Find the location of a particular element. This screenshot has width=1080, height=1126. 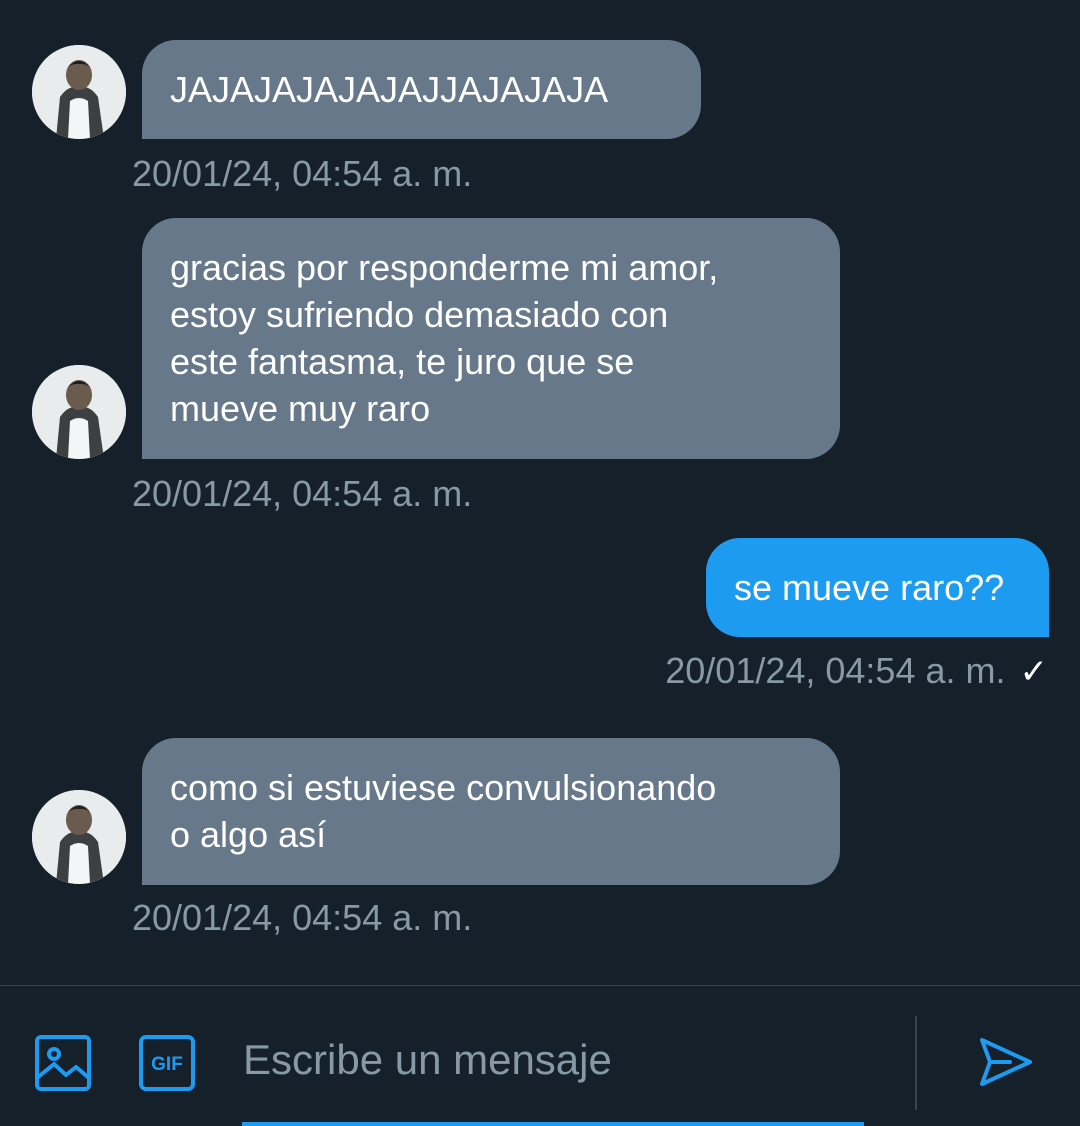

message-timestamp-row: 20/01/24, 04:54 a. m. ✓ is located at coordinates (856, 671).